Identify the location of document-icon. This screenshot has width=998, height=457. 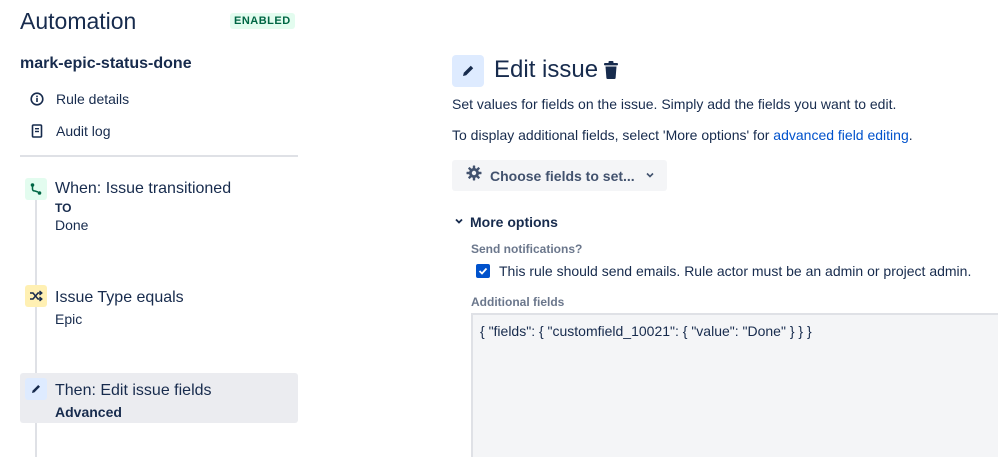
(37, 131).